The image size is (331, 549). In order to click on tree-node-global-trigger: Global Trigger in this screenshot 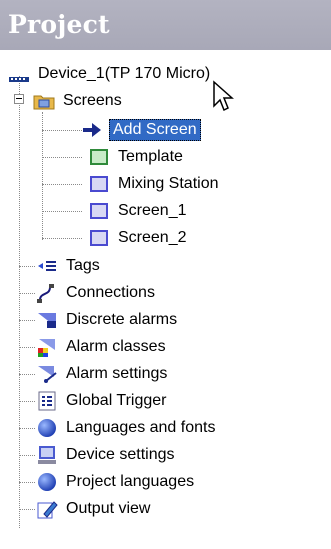, I will do `click(102, 401)`.